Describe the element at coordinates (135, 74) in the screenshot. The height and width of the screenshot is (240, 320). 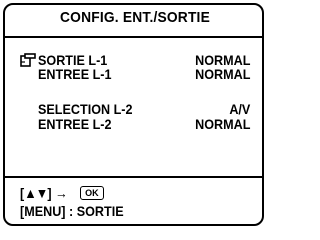
I see `menu-item-entree-l1: ENTREE L-1 NORMAL` at that location.